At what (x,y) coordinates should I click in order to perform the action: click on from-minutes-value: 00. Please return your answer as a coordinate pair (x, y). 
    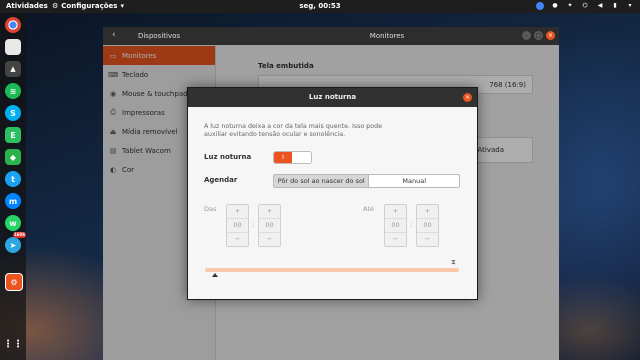
    Looking at the image, I should click on (269, 225).